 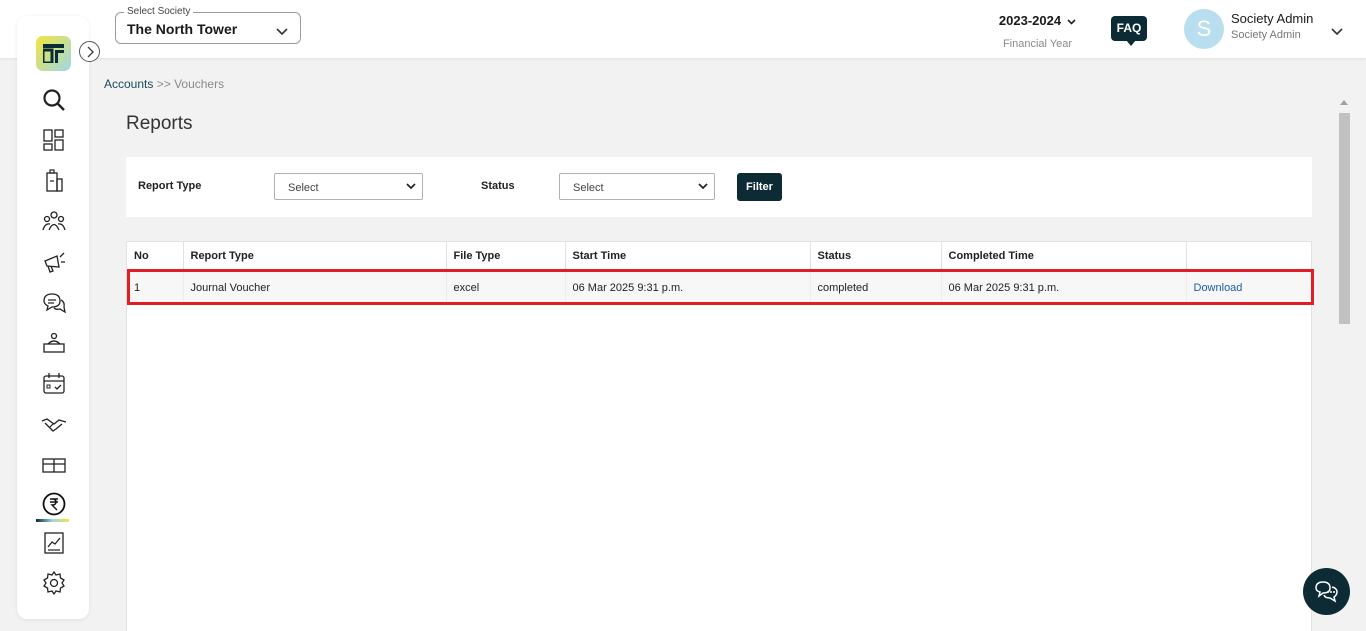 What do you see at coordinates (54, 100) in the screenshot?
I see `search-icon` at bounding box center [54, 100].